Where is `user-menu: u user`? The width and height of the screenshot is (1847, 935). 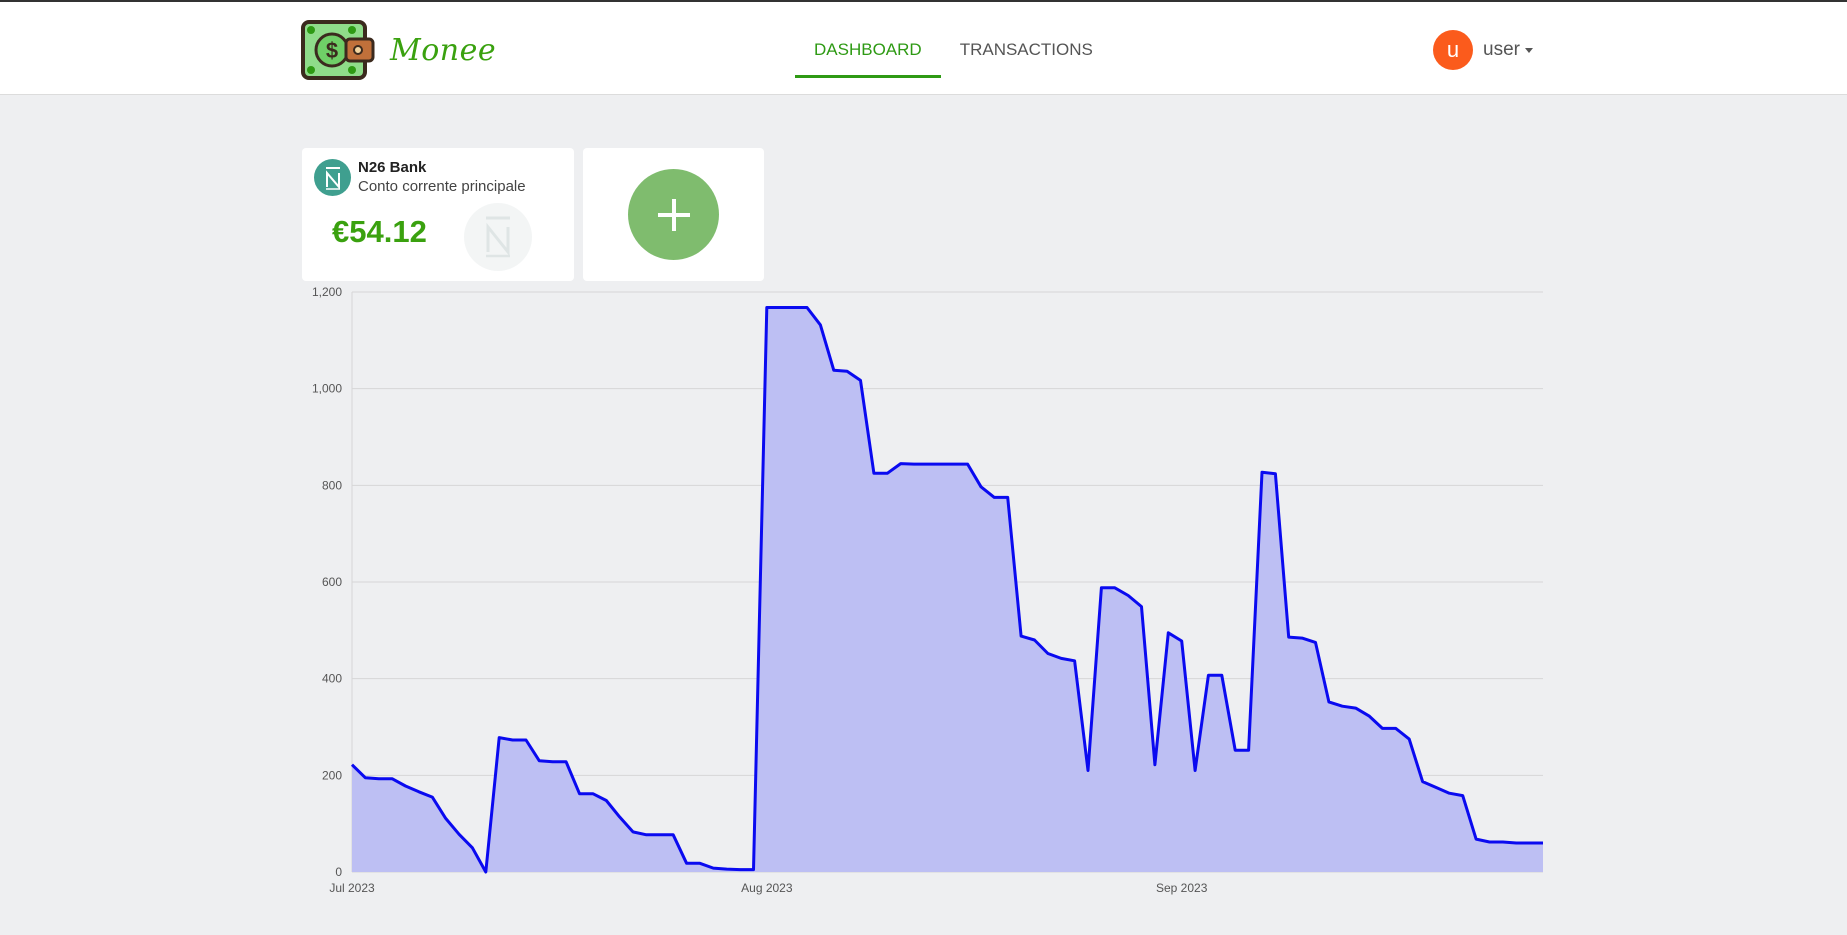 user-menu: u user is located at coordinates (1483, 50).